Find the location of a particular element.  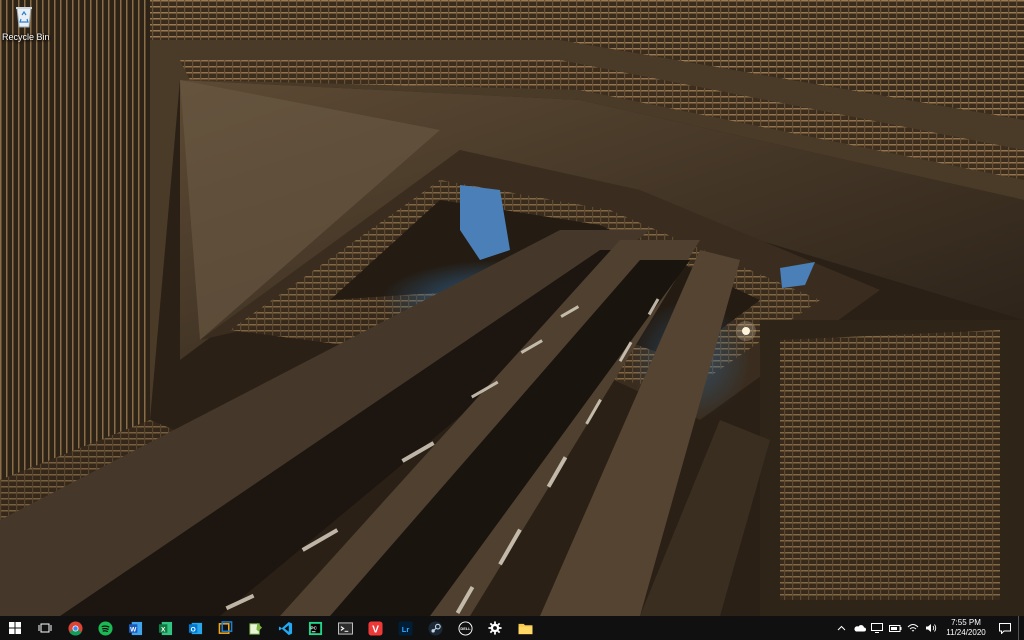

clock-time: 7:55 PM is located at coordinates (966, 622).